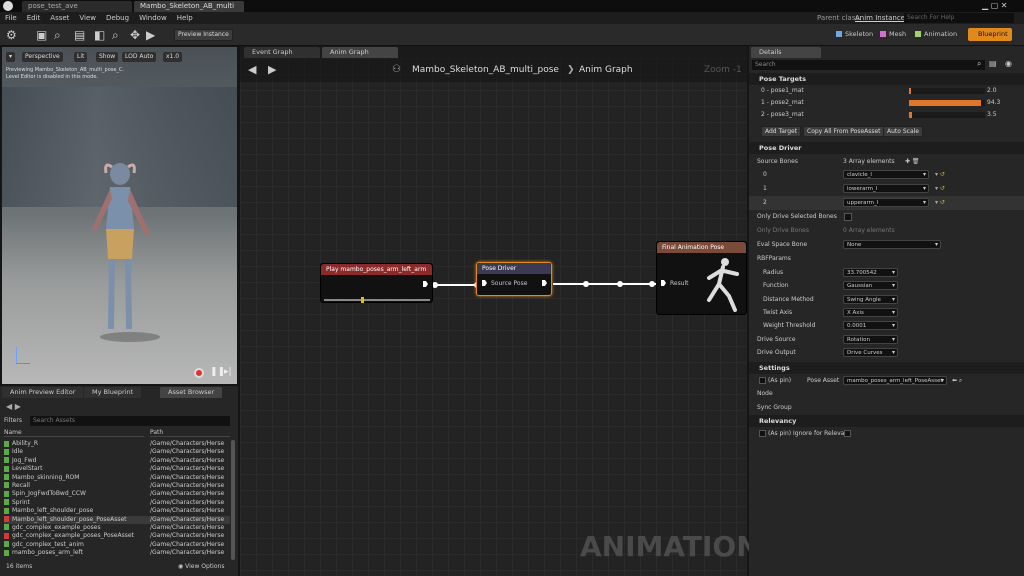 The width and height of the screenshot is (1024, 576). I want to click on step-icon: ▸|, so click(228, 372).